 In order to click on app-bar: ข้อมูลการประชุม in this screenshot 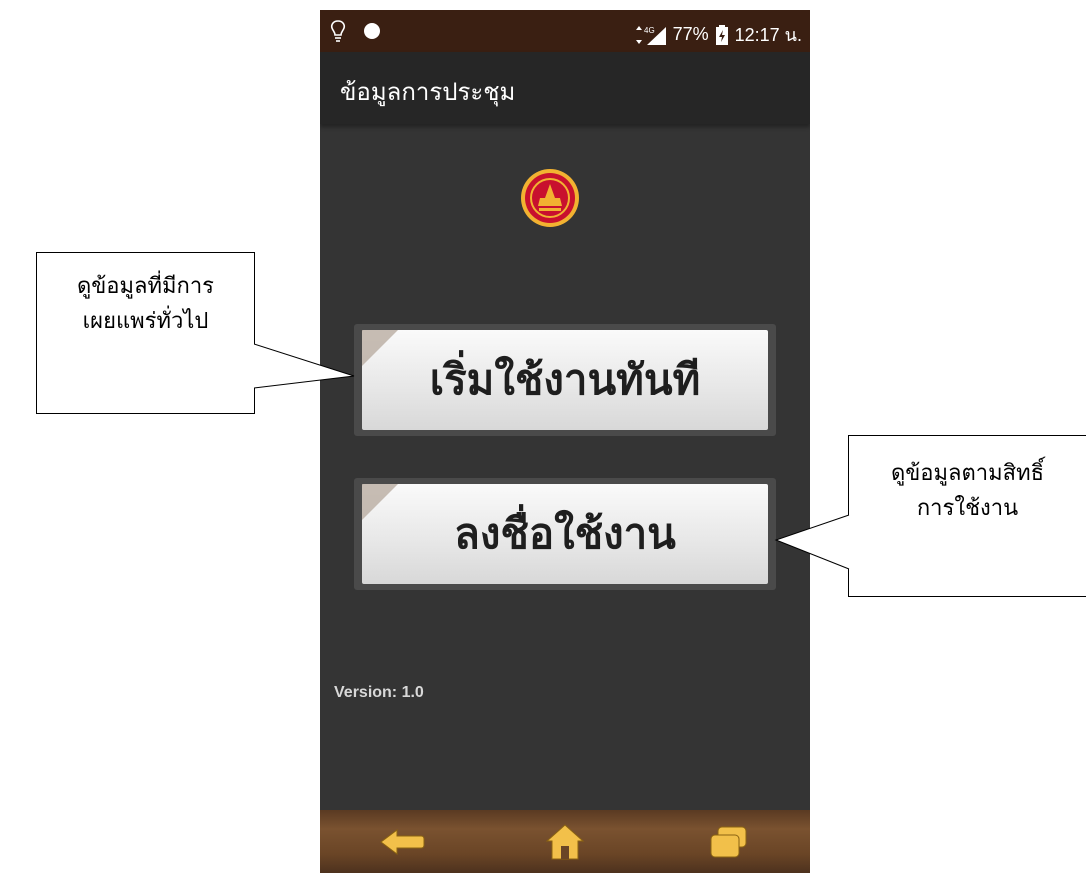, I will do `click(565, 88)`.